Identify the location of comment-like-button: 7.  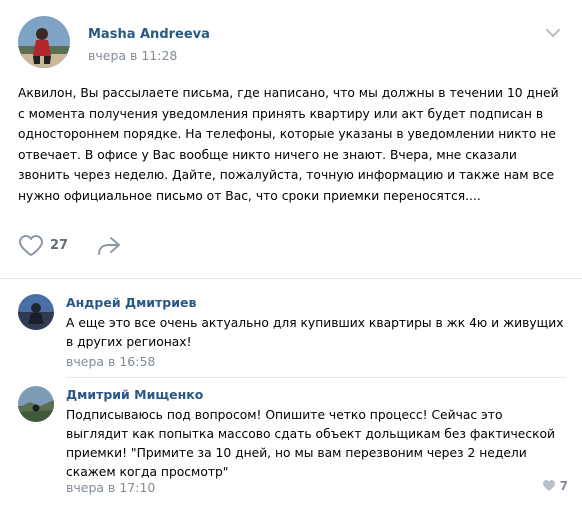
(555, 486).